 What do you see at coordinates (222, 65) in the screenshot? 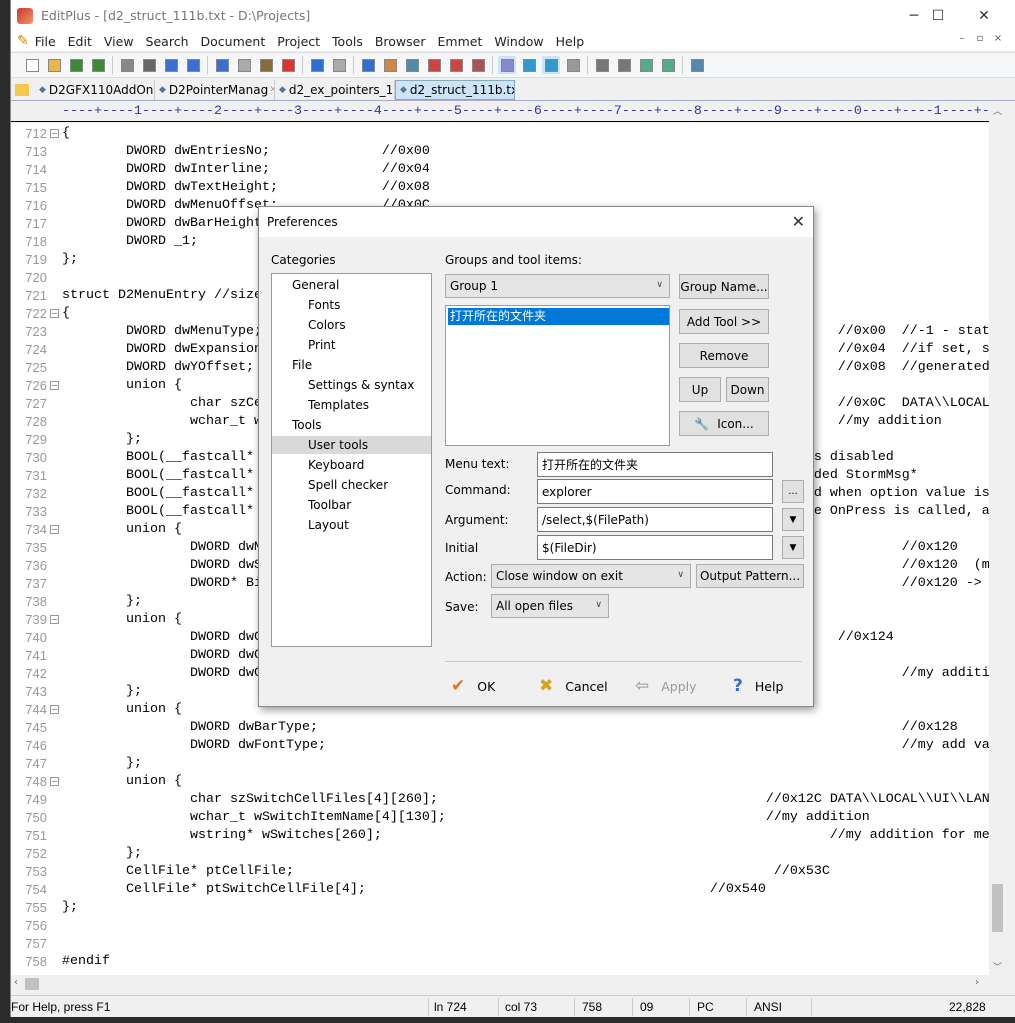
I see `cut-icon` at bounding box center [222, 65].